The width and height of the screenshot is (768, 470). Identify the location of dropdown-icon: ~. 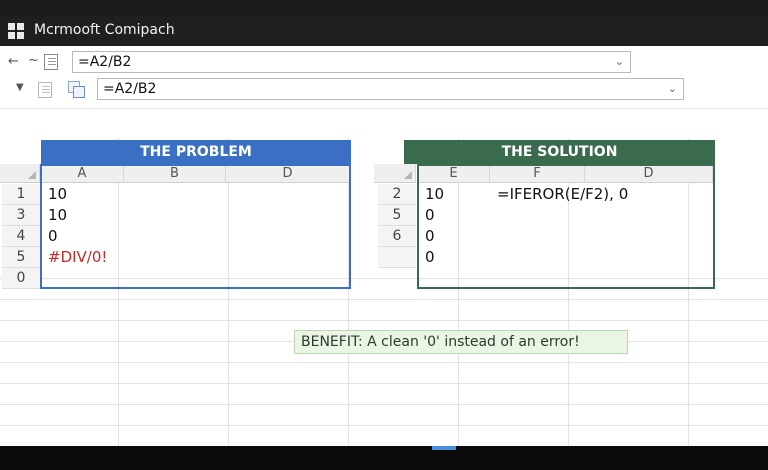
(33, 60).